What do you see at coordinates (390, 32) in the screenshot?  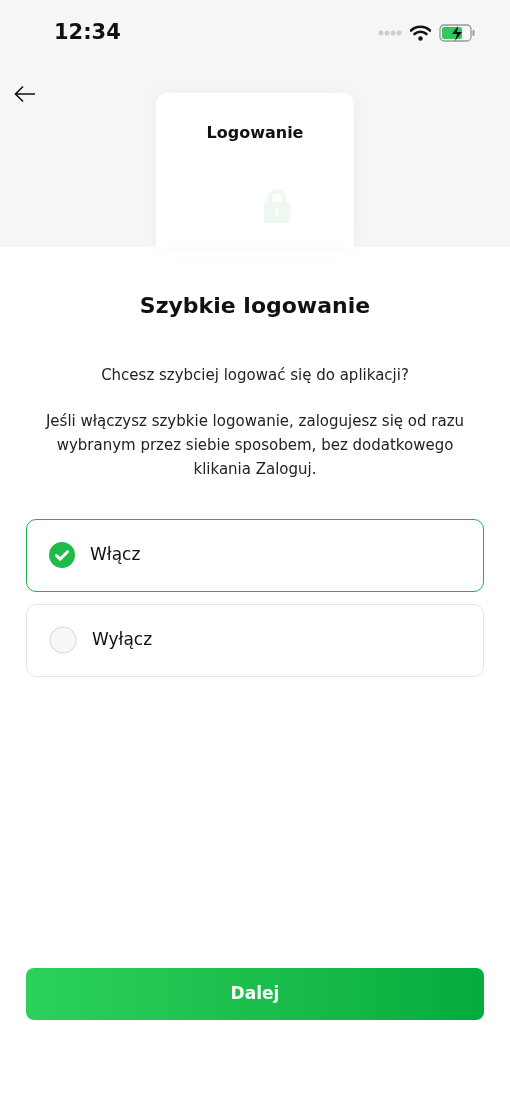 I see `signal-dots-icon` at bounding box center [390, 32].